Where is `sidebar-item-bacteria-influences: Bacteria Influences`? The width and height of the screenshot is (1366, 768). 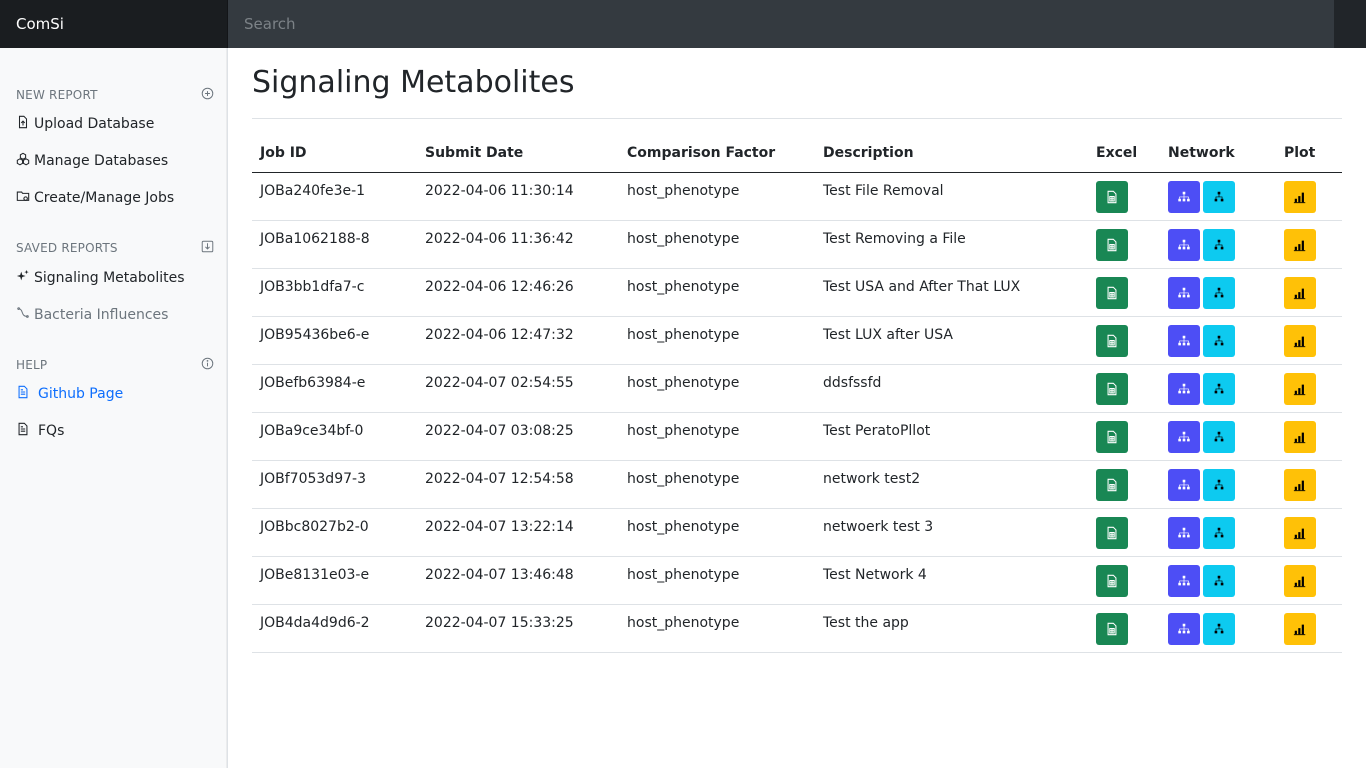 sidebar-item-bacteria-influences: Bacteria Influences is located at coordinates (116, 315).